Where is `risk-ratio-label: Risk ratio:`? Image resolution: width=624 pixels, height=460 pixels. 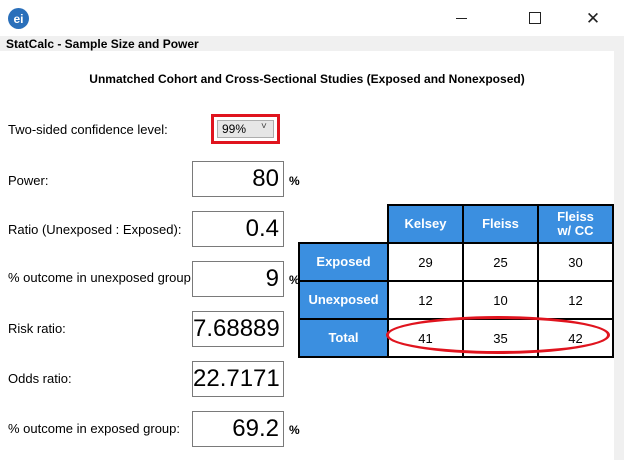 risk-ratio-label: Risk ratio: is located at coordinates (37, 328).